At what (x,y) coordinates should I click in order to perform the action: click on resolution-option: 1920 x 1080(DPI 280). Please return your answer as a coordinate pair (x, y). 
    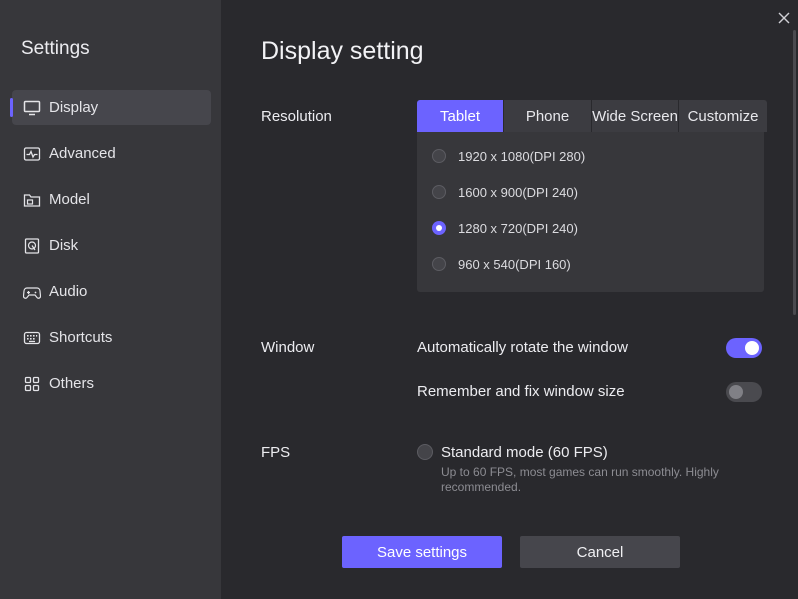
    Looking at the image, I should click on (508, 156).